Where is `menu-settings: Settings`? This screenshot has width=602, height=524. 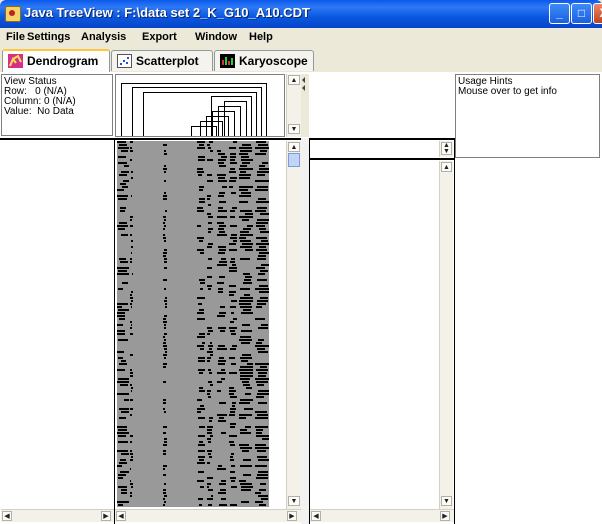 menu-settings: Settings is located at coordinates (48, 37).